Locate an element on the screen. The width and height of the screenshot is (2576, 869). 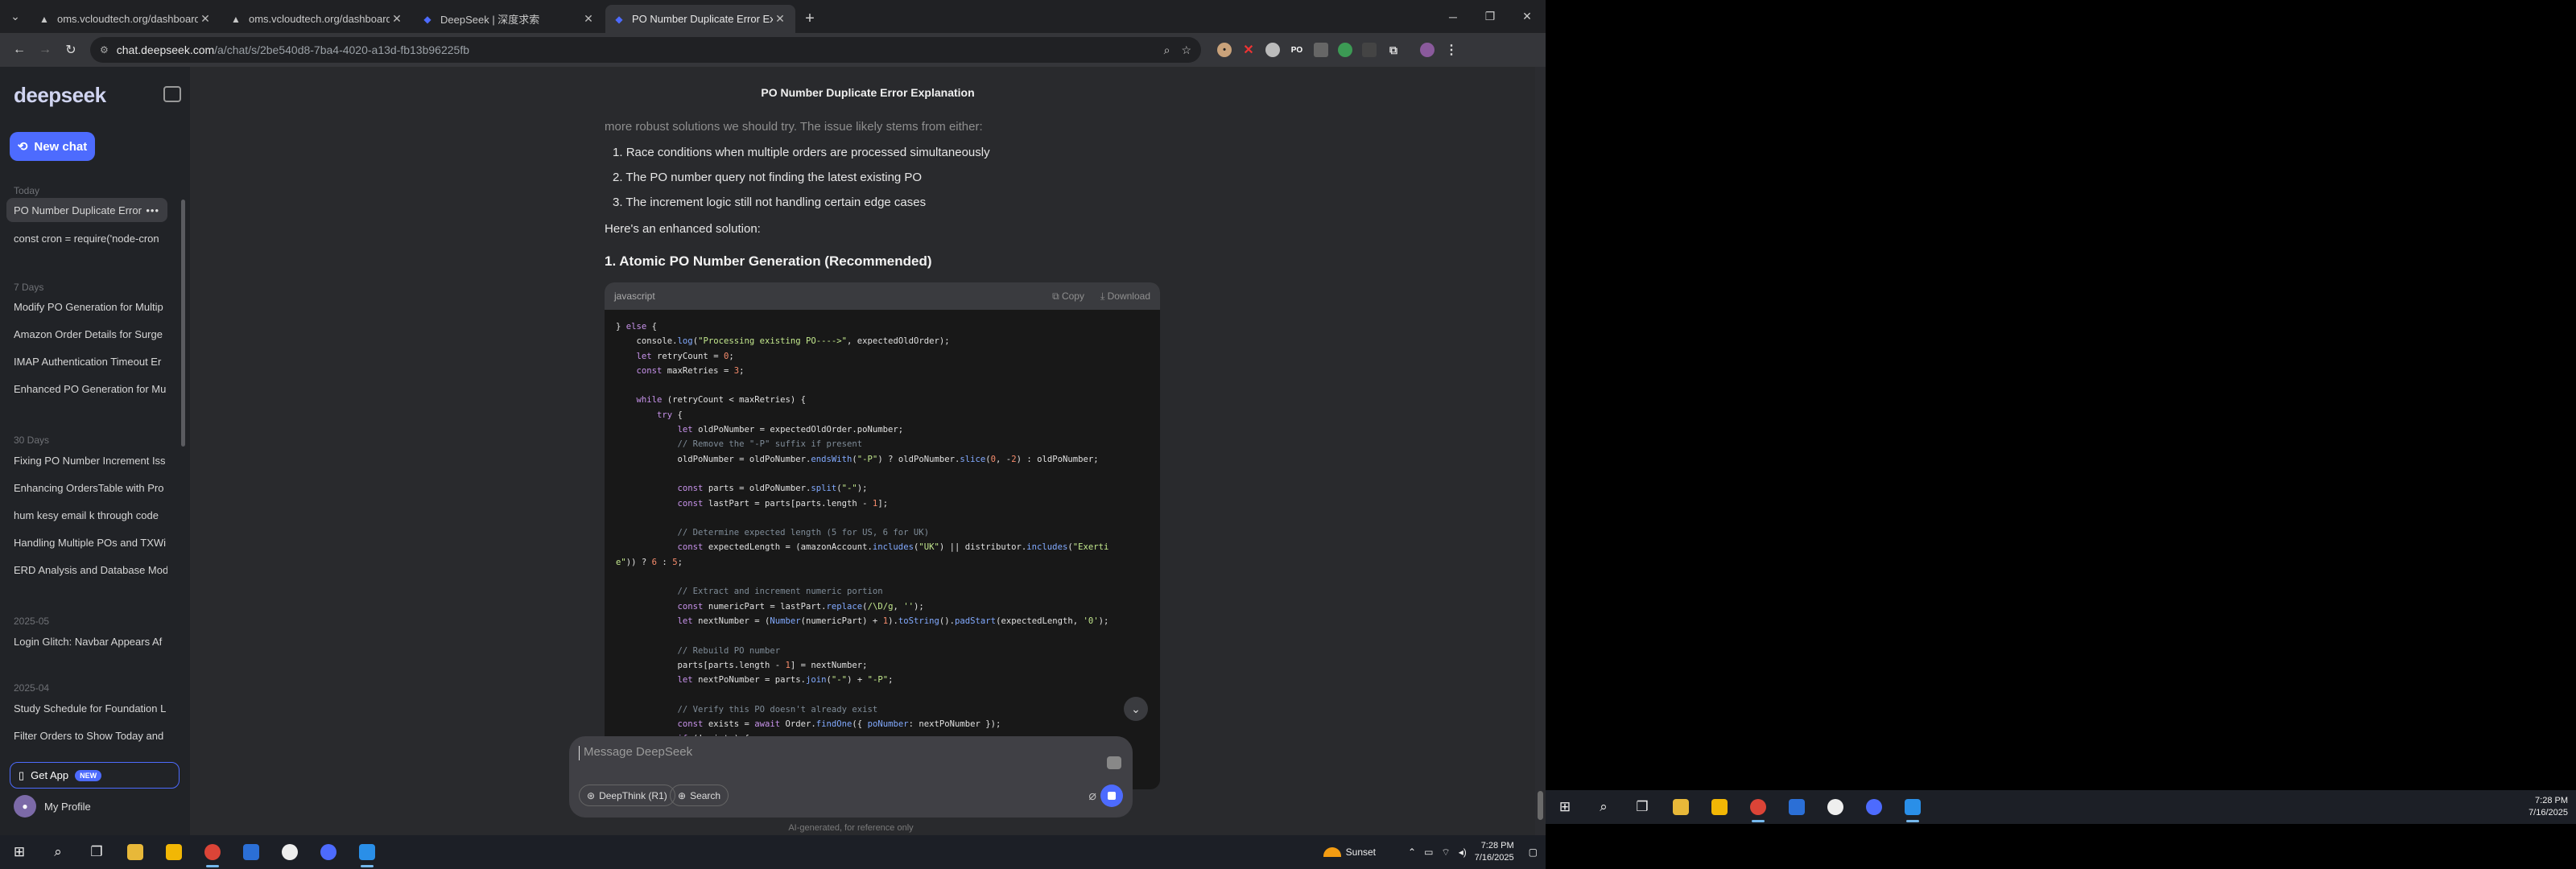
page-scrollbar is located at coordinates (1540, 451).